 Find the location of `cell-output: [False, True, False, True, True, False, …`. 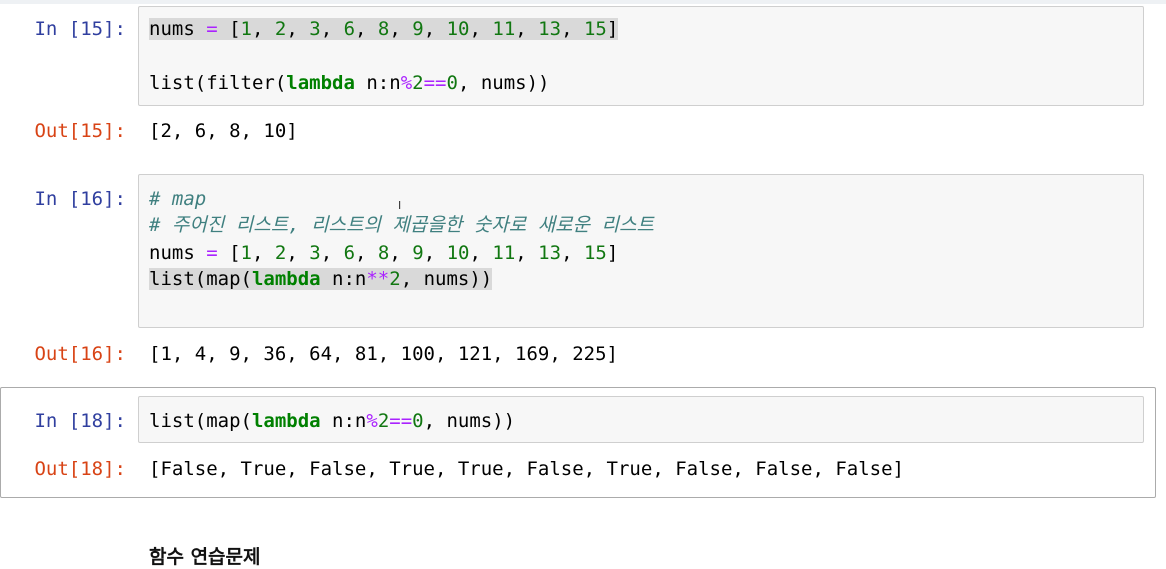

cell-output: [False, True, False, True, True, False, … is located at coordinates (526, 469).